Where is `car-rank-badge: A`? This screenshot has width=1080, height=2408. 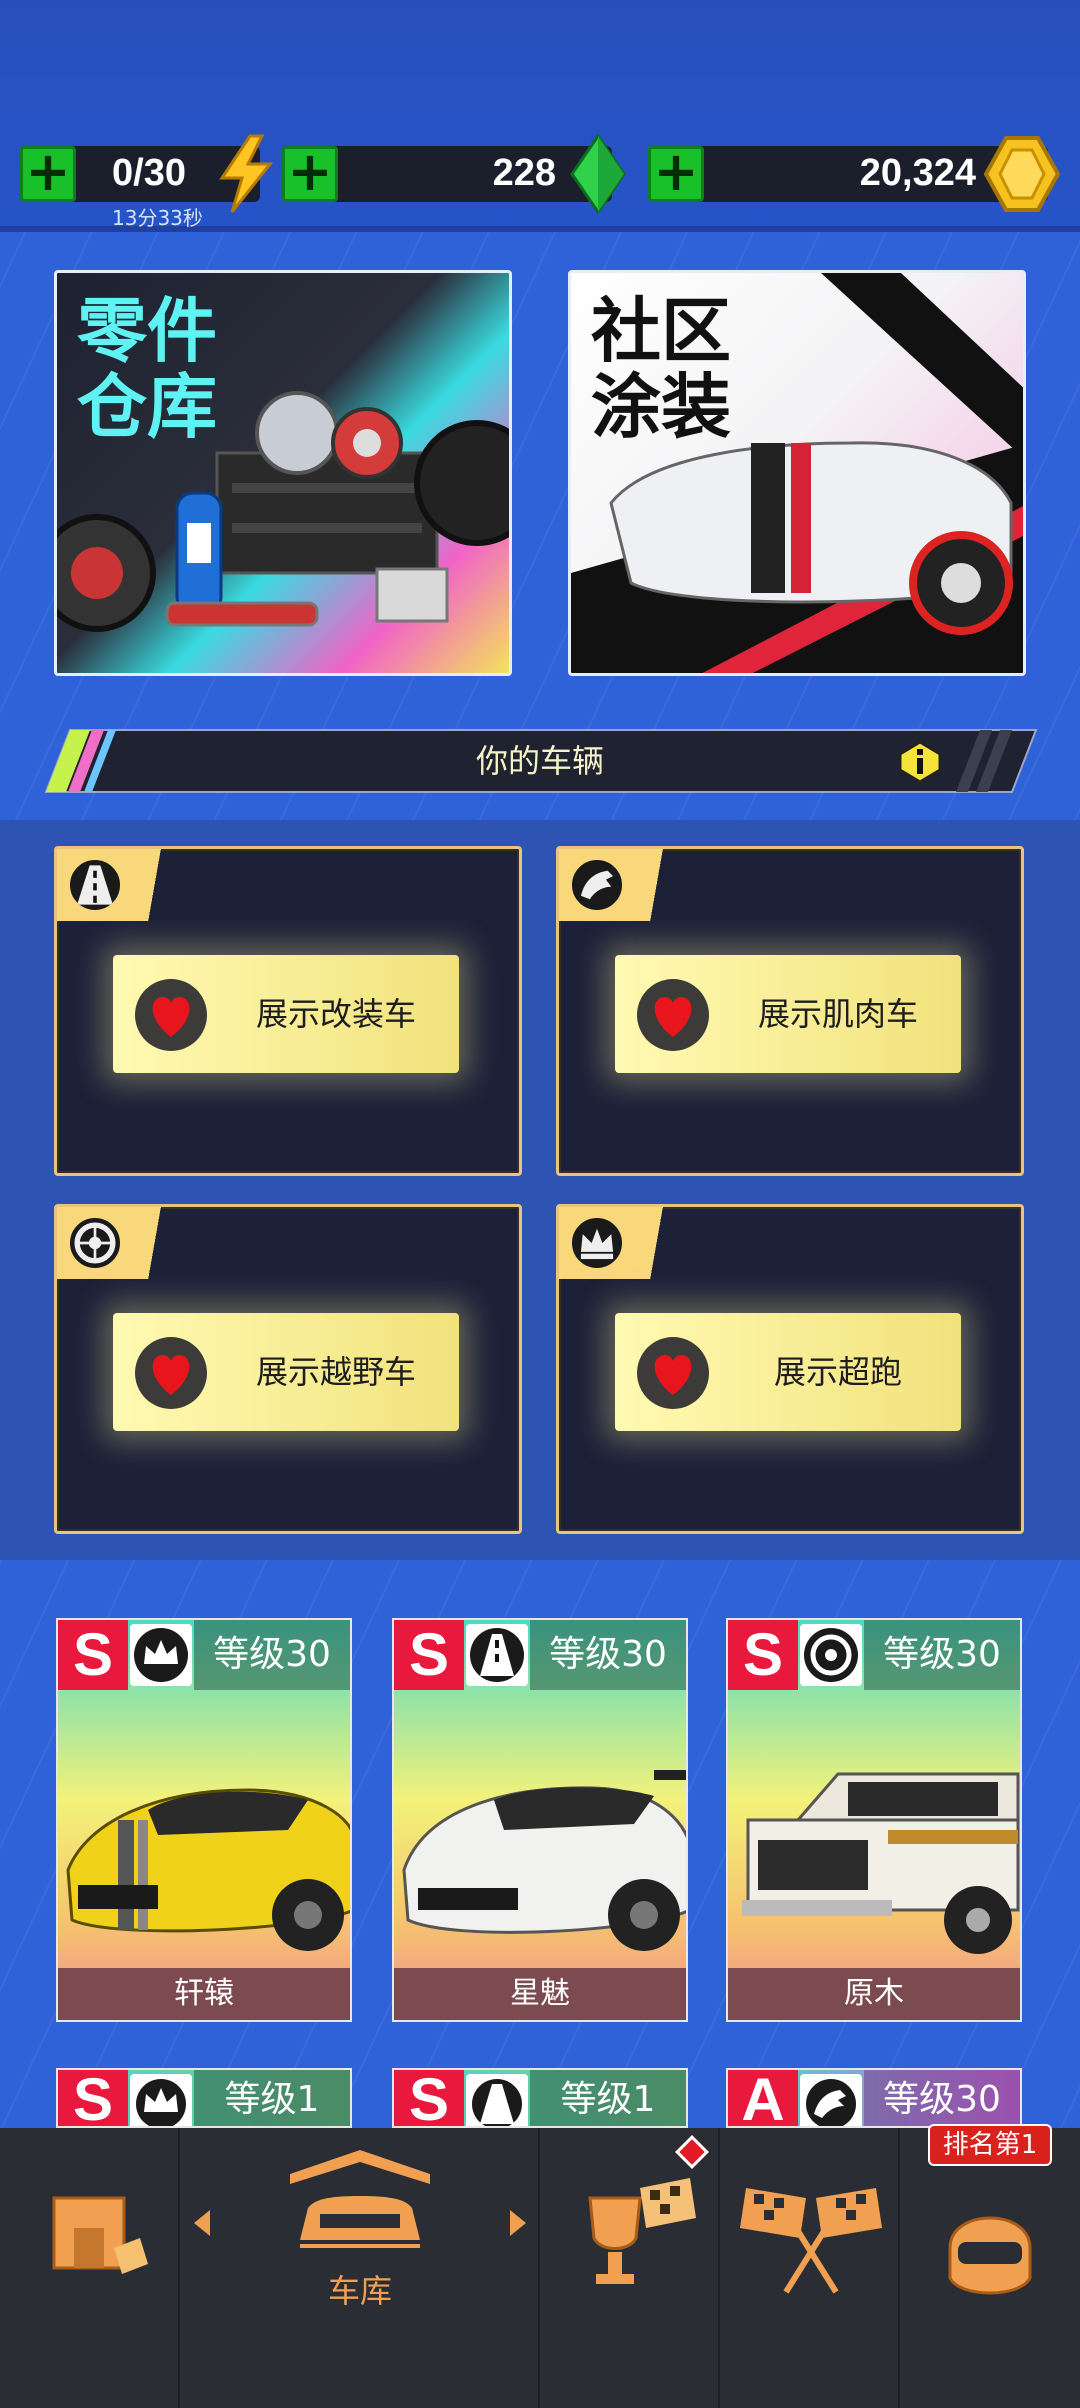 car-rank-badge: A is located at coordinates (763, 2098).